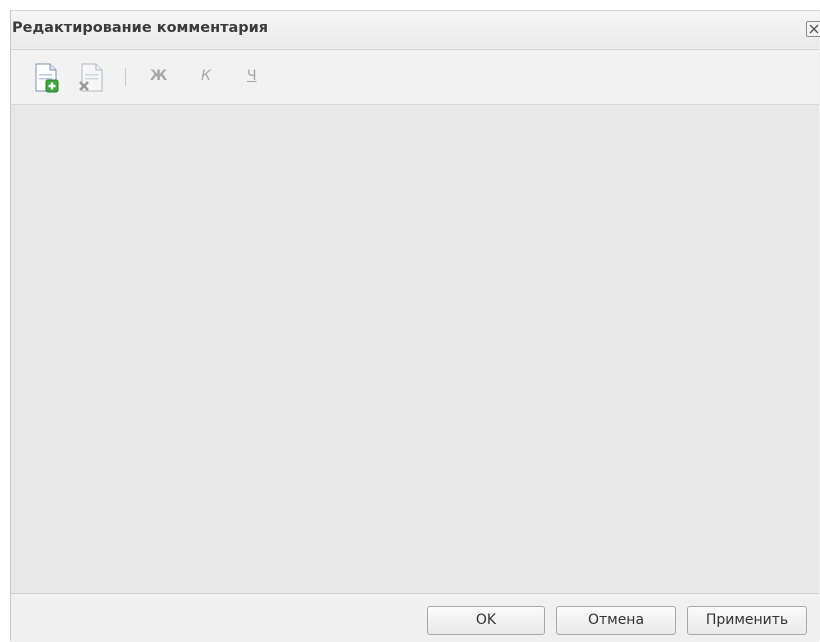 The width and height of the screenshot is (820, 642). I want to click on delete-document-button, so click(91, 78).